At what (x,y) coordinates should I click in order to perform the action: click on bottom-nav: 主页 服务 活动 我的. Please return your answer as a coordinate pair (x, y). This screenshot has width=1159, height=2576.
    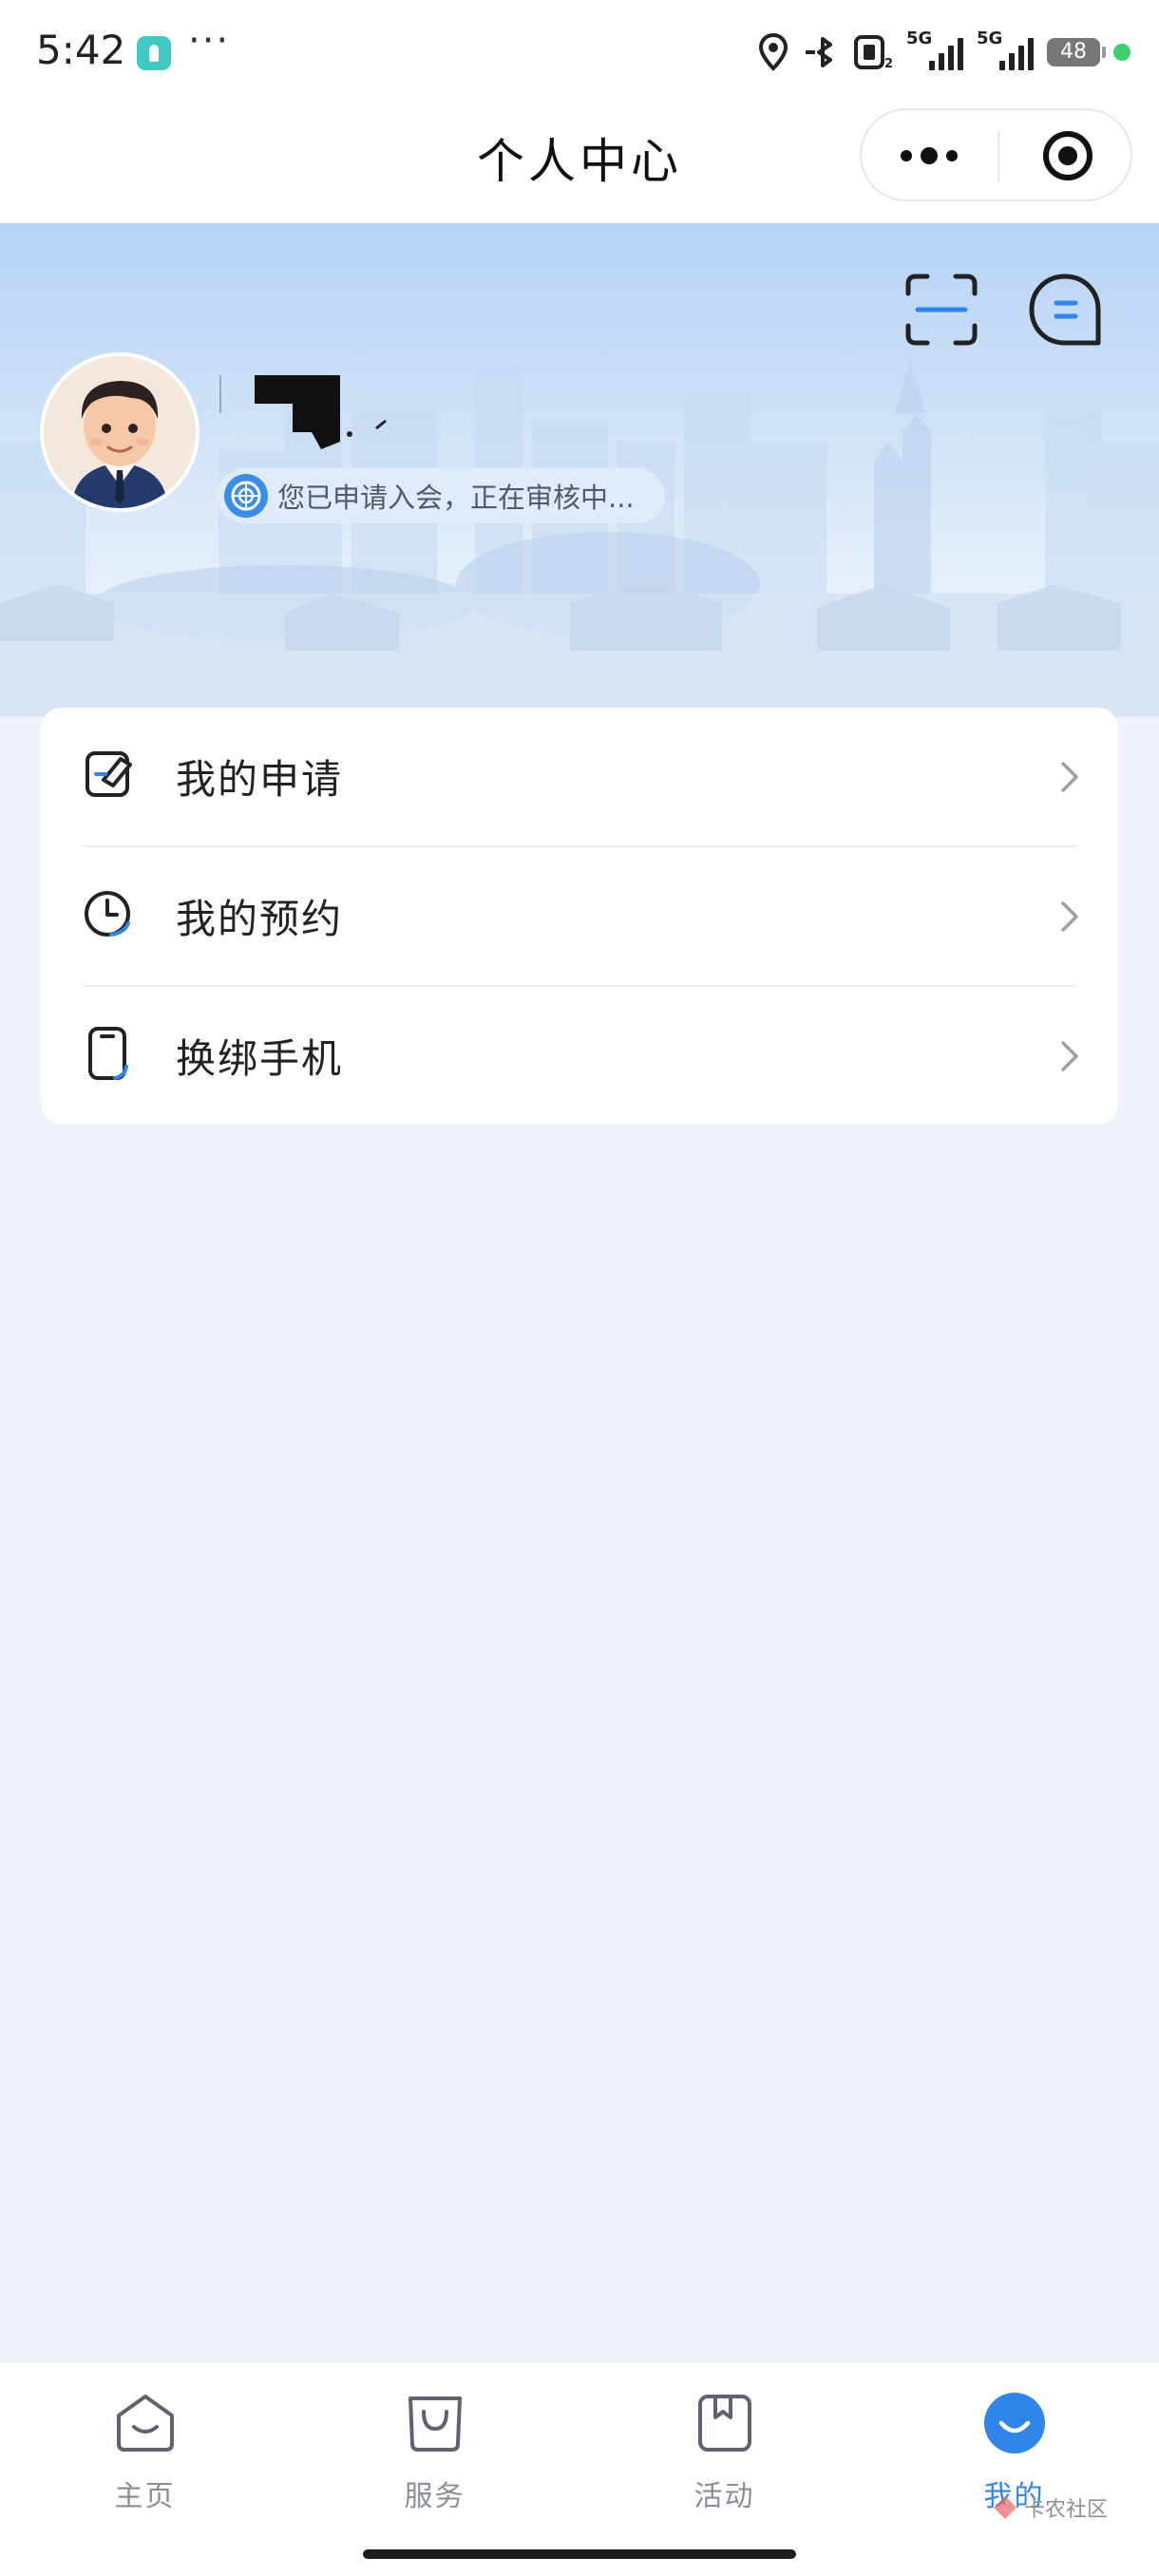
    Looking at the image, I should click on (579, 2445).